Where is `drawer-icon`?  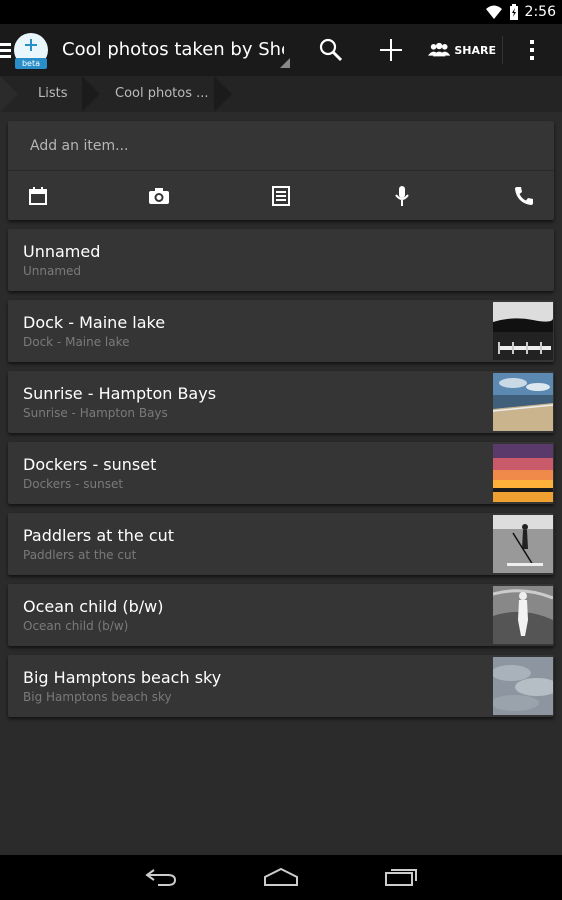
drawer-icon is located at coordinates (6, 50).